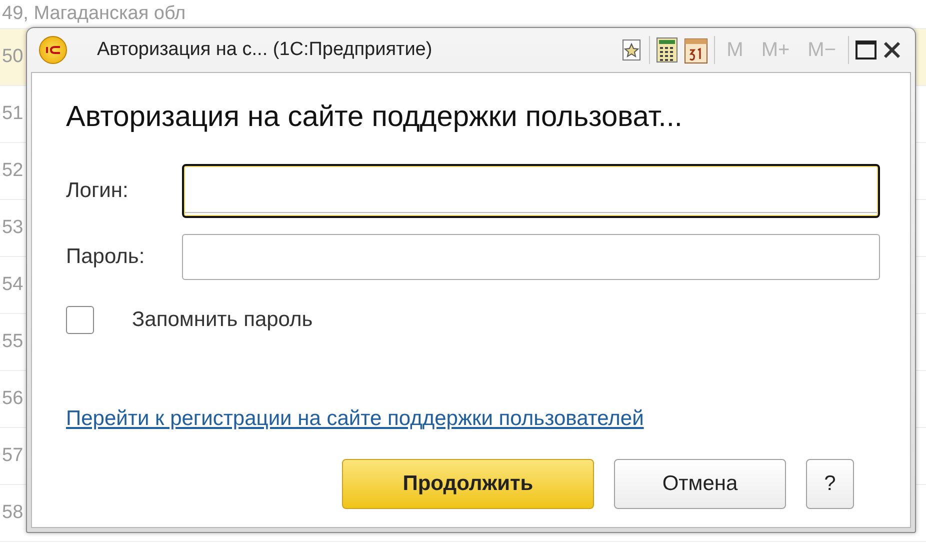 The image size is (926, 544). What do you see at coordinates (265, 50) in the screenshot?
I see `window-title: Авторизация на с... (1С:Предприятие)` at bounding box center [265, 50].